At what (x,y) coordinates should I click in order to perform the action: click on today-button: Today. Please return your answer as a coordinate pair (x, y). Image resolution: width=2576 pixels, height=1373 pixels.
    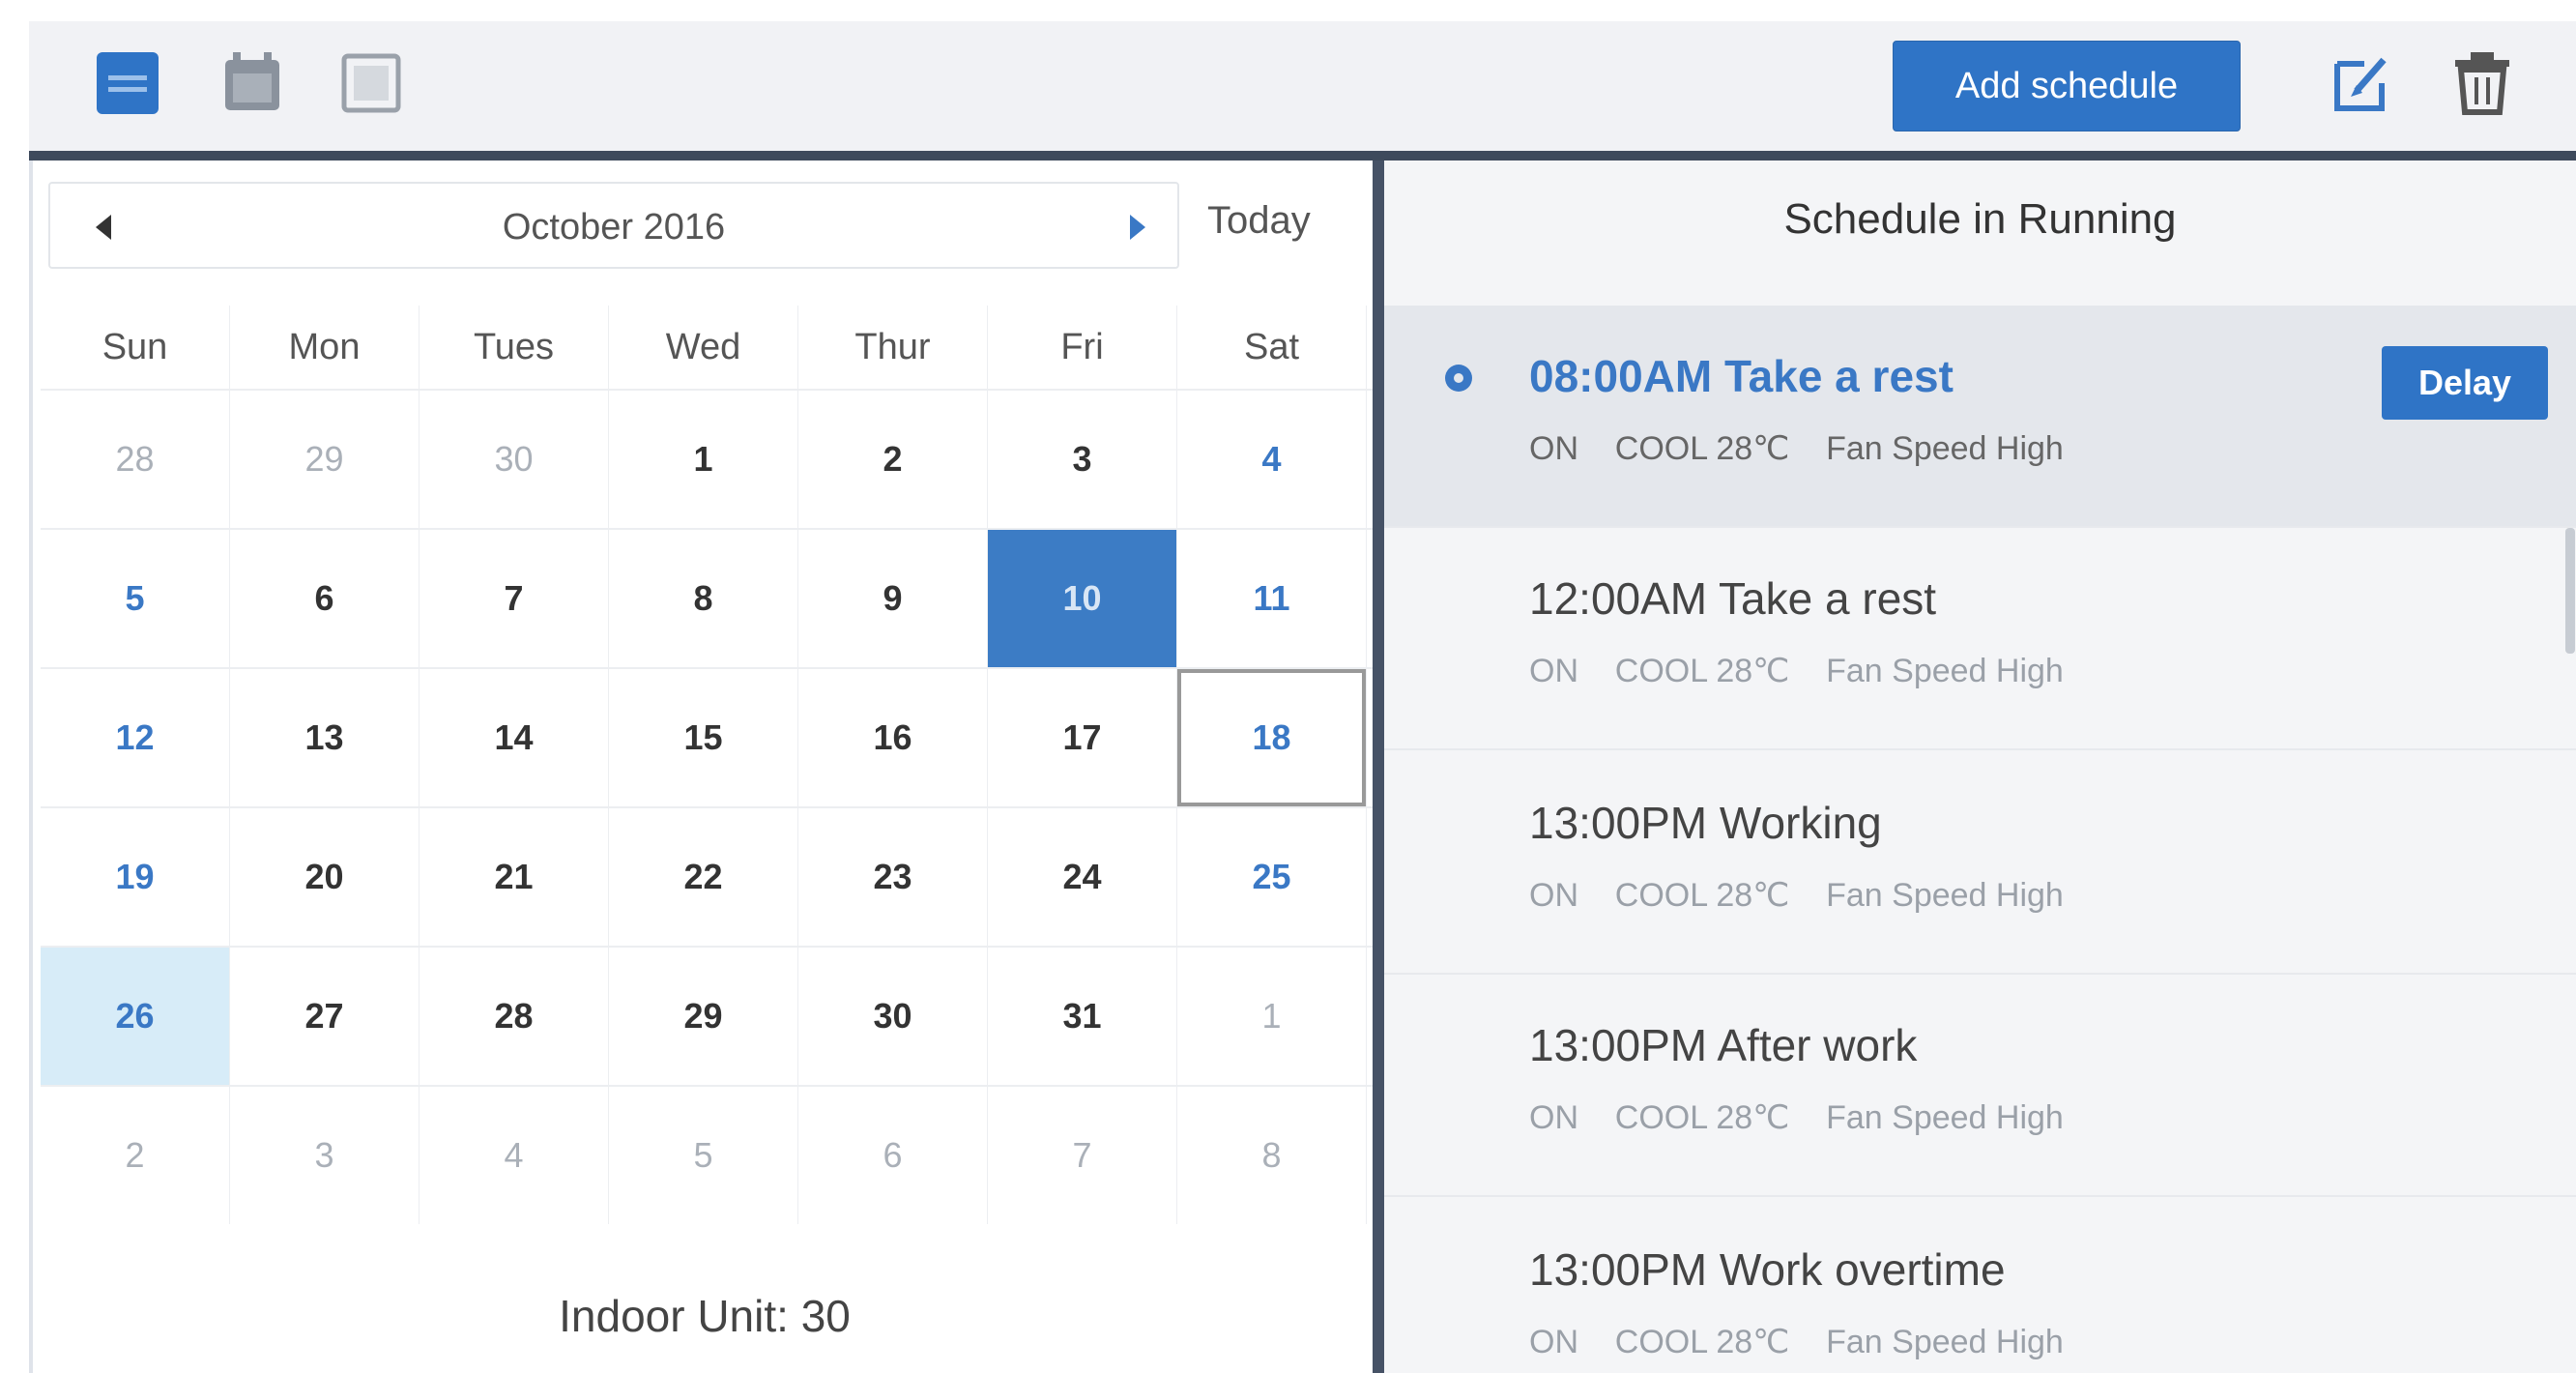
    Looking at the image, I should click on (1259, 221).